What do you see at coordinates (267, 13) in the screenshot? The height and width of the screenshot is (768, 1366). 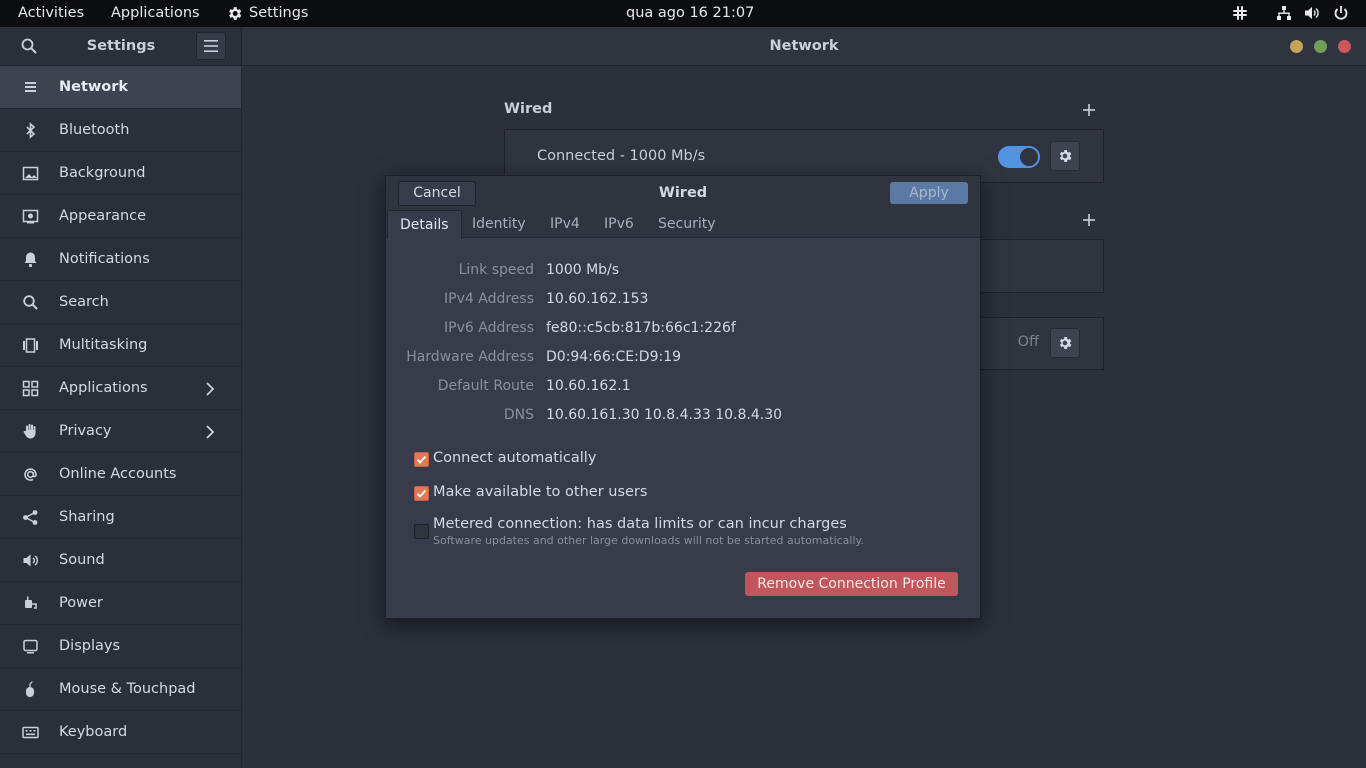 I see `app-menu: Settings` at bounding box center [267, 13].